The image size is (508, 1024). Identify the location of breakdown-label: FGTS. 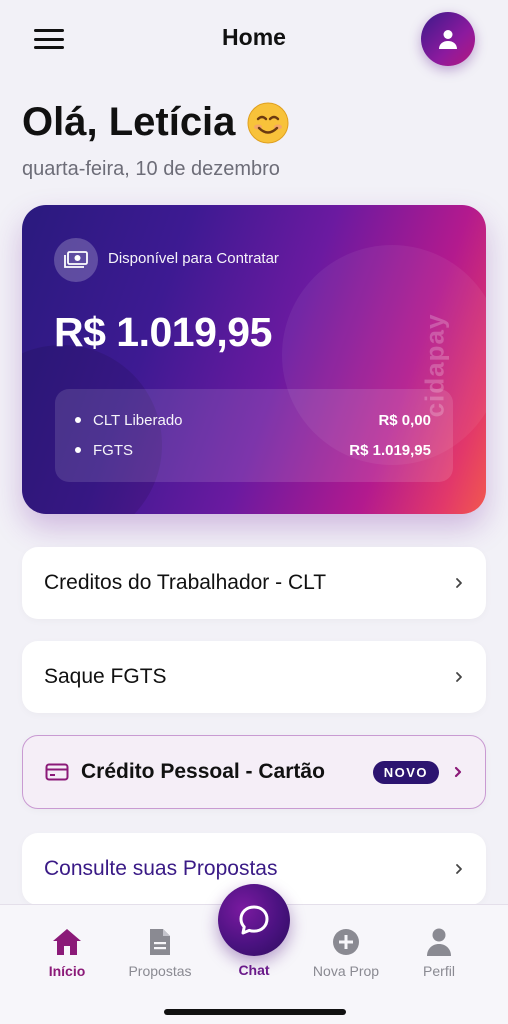
(113, 450).